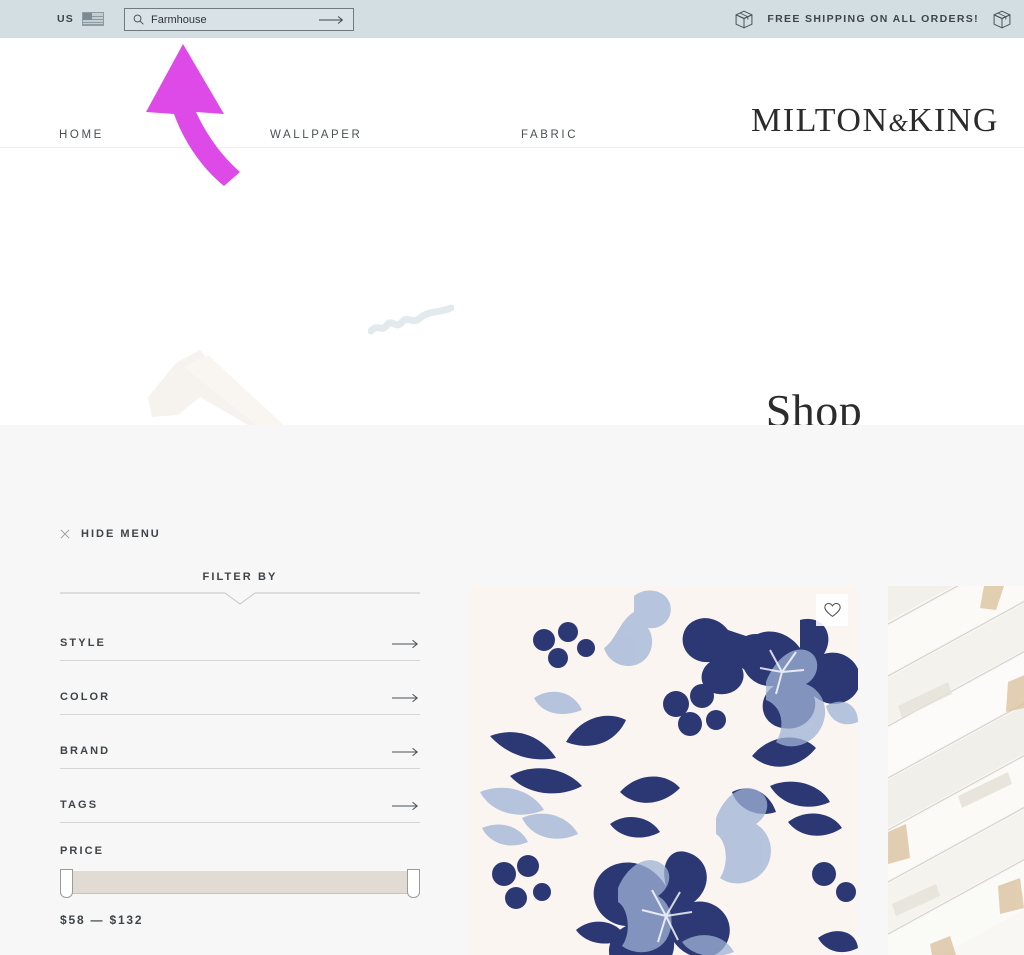  Describe the element at coordinates (240, 796) in the screenshot. I see `filter-row-tags: TAGS` at that location.